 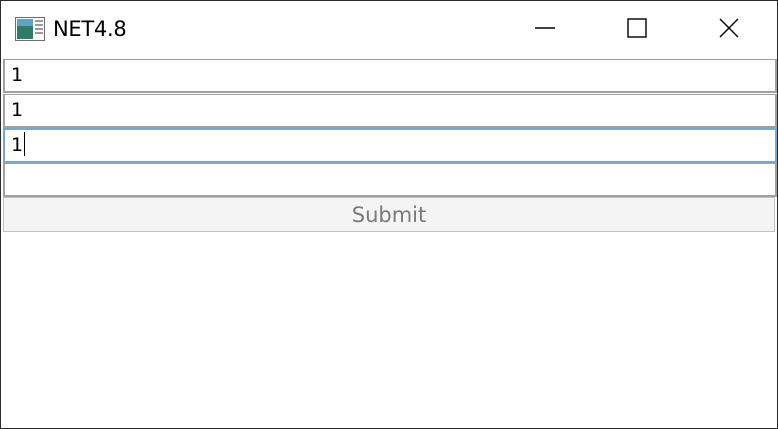 I want to click on window-title: NET4.8, so click(x=90, y=29).